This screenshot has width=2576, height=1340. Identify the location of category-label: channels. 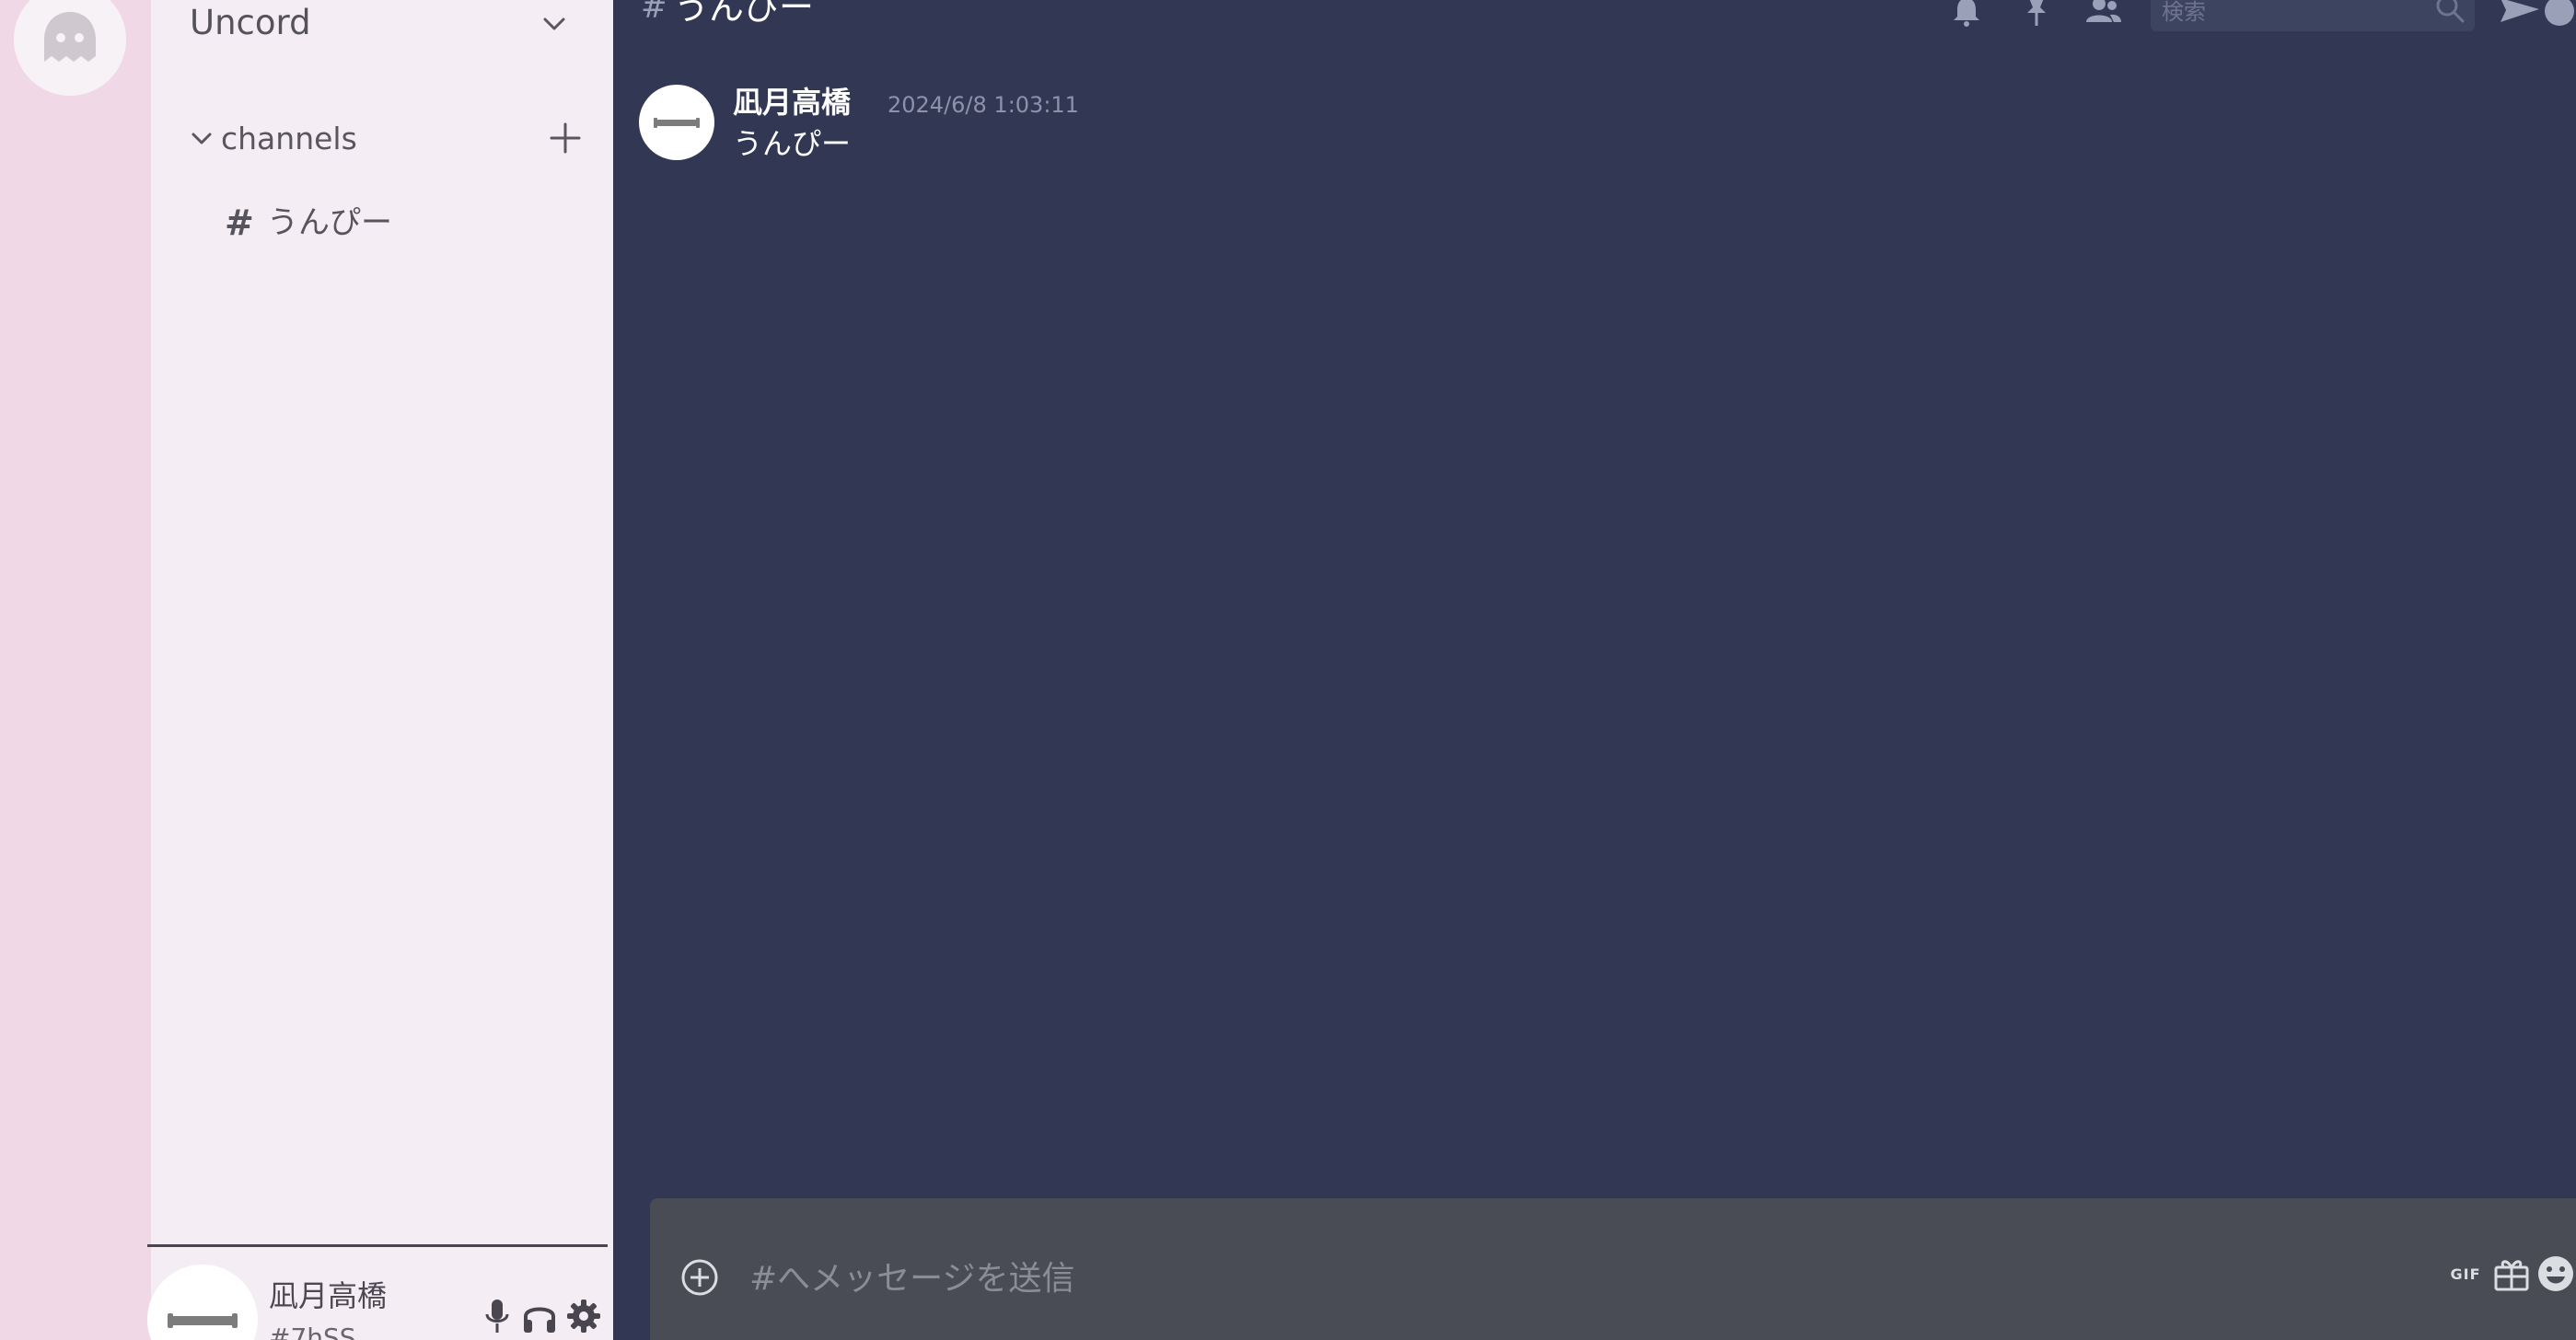
(289, 138).